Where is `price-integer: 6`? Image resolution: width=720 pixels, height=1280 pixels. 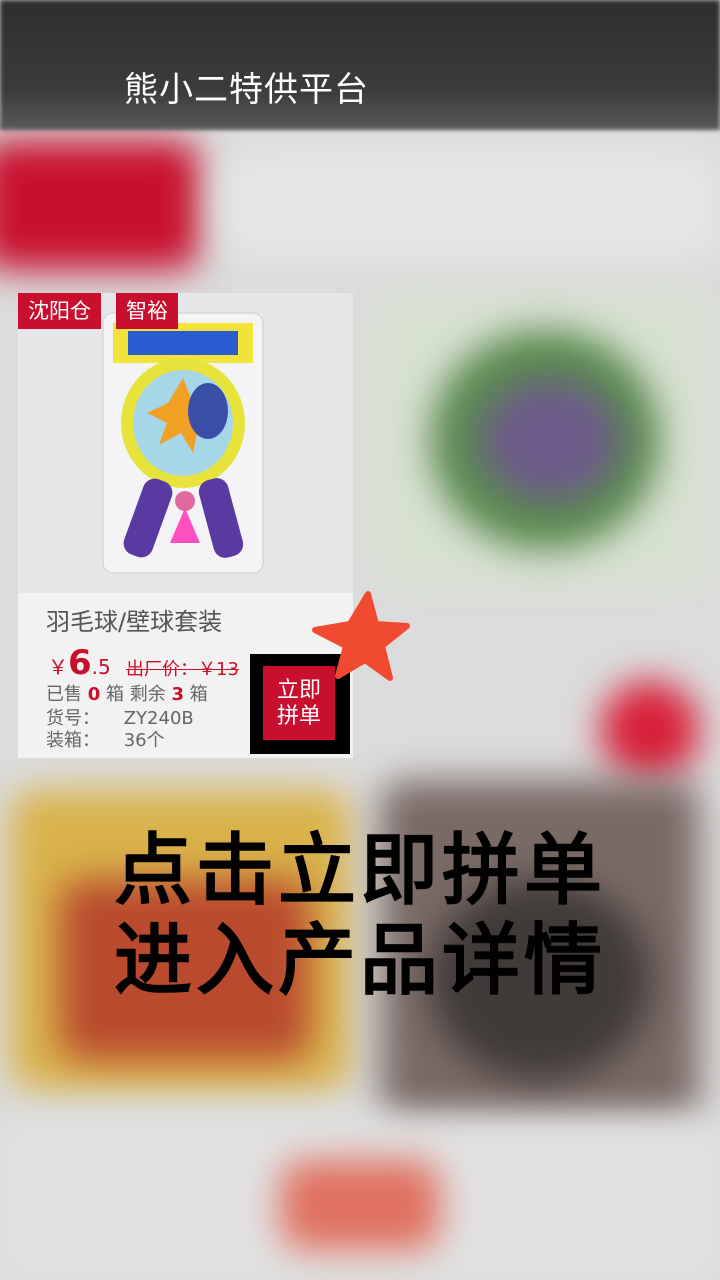
price-integer: 6 is located at coordinates (80, 663).